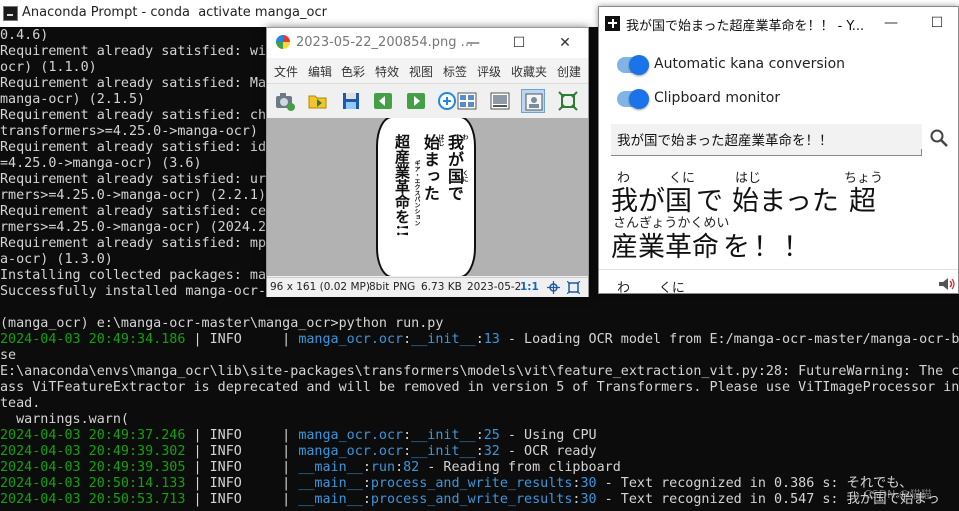 This screenshot has height=511, width=959. Describe the element at coordinates (93, 435) in the screenshot. I see `console-text-segment: 2024-04-03 20:49:37.246` at that location.